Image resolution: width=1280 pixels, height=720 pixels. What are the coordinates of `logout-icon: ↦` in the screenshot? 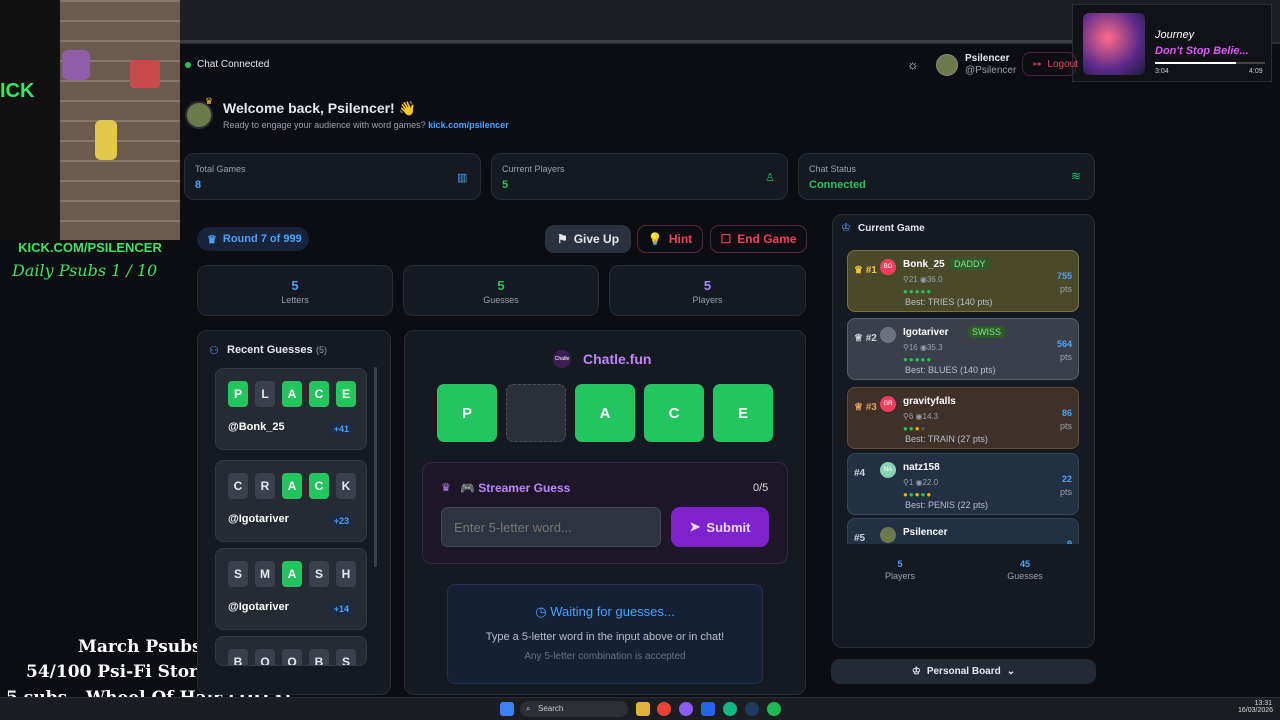 It's located at (1037, 64).